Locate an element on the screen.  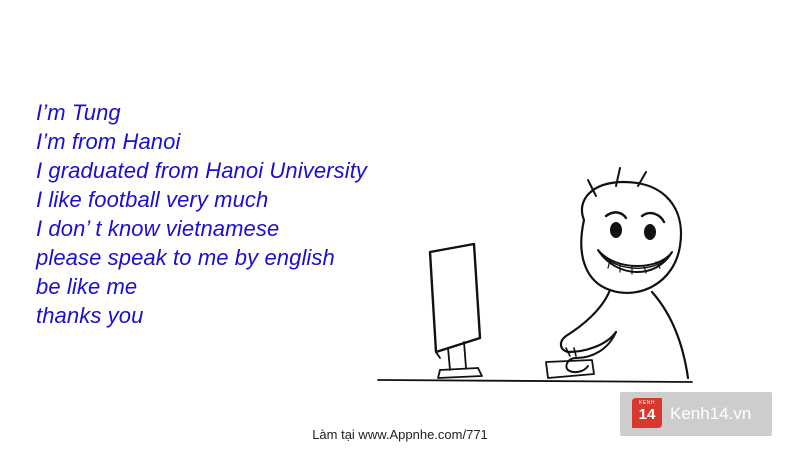
text-line: be like me is located at coordinates (87, 286).